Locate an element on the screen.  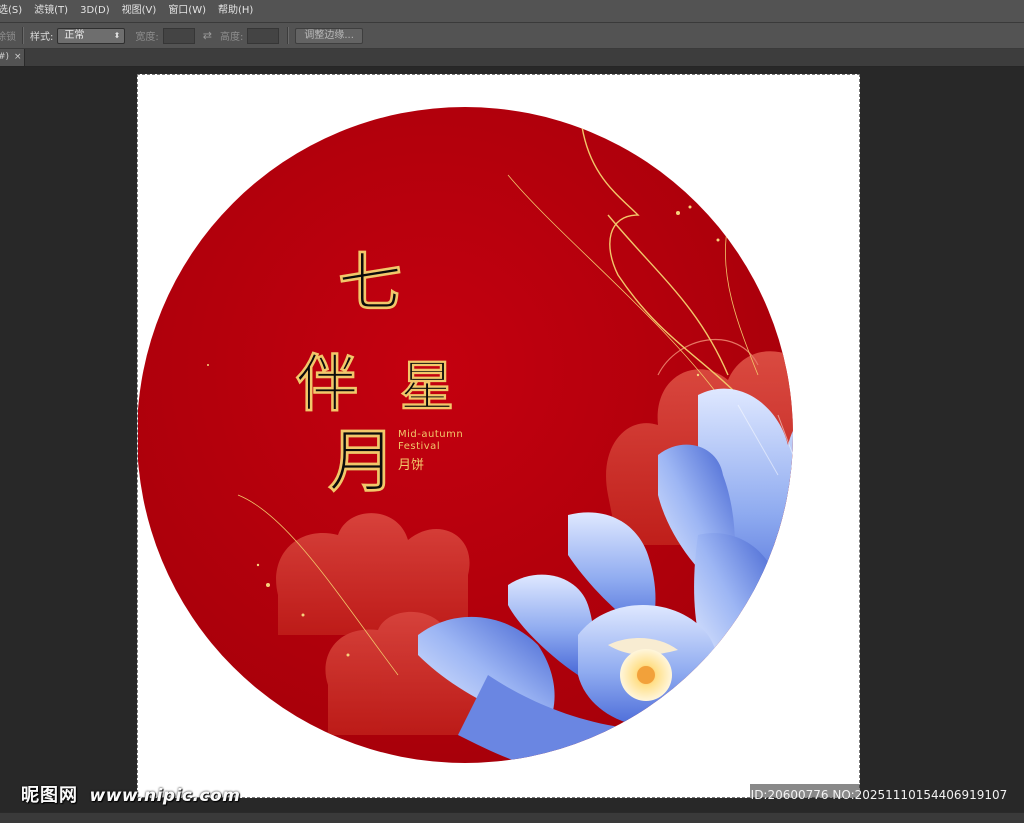
calligraphy-char-3: 伴 is located at coordinates (326, 383).